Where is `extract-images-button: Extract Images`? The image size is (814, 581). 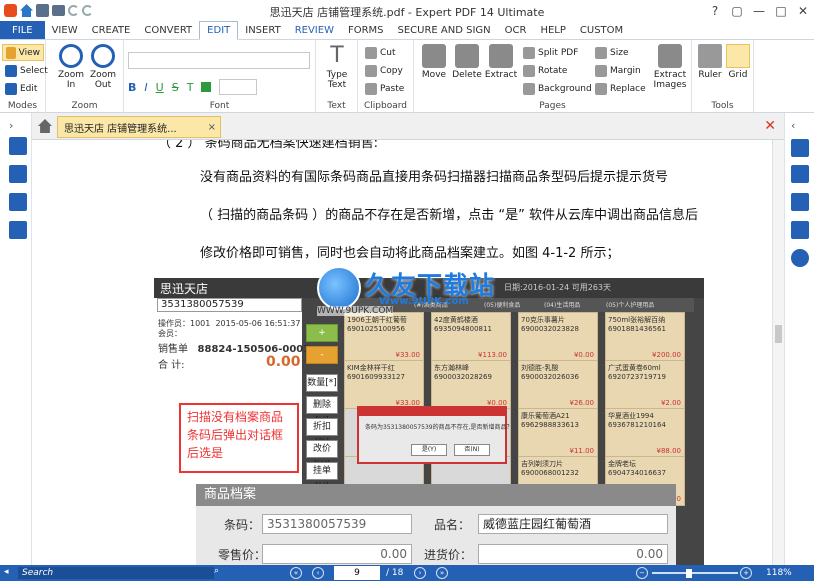
extract-images-button: Extract Images is located at coordinates (670, 67).